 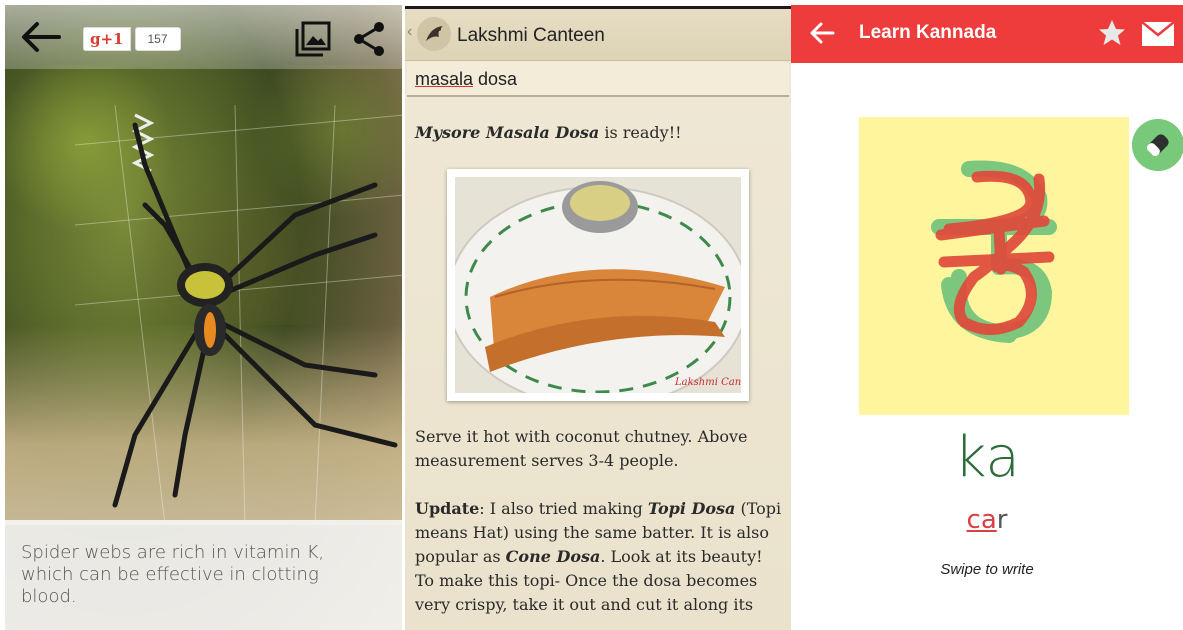 I want to click on eraser-icon, so click(x=1157, y=145).